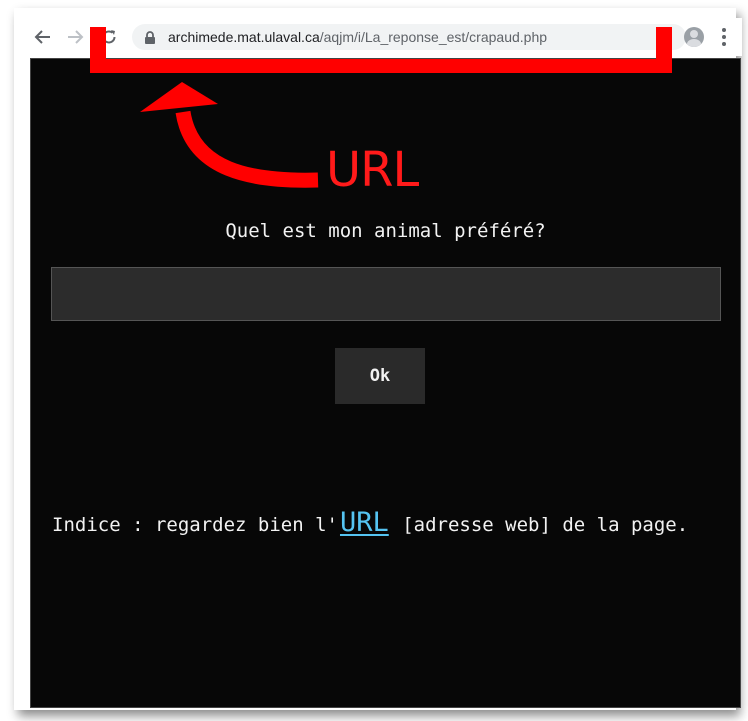  Describe the element at coordinates (539, 525) in the screenshot. I see `hint-suffix: [adresse web] de la page.` at that location.